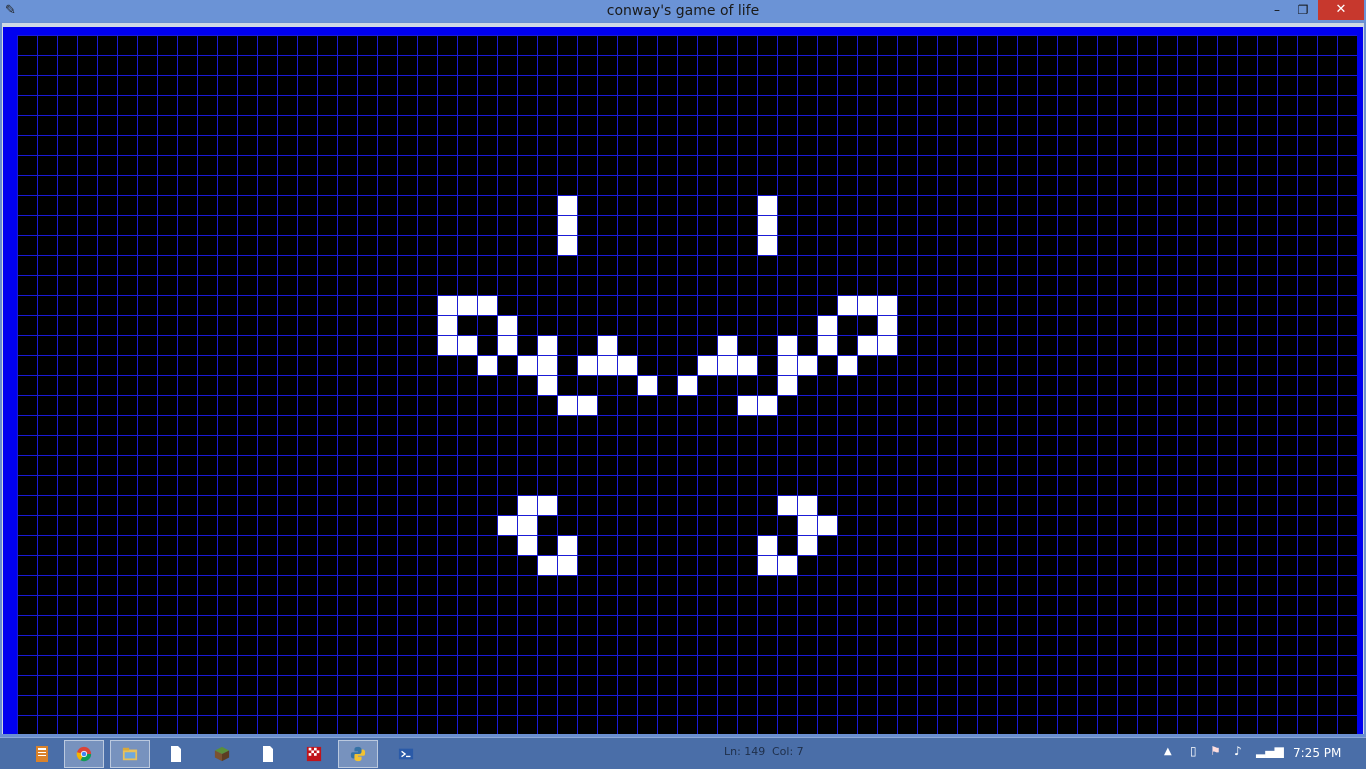 This screenshot has width=1366, height=769. What do you see at coordinates (1270, 751) in the screenshot?
I see `network-signal-icon: ▂▄▆` at bounding box center [1270, 751].